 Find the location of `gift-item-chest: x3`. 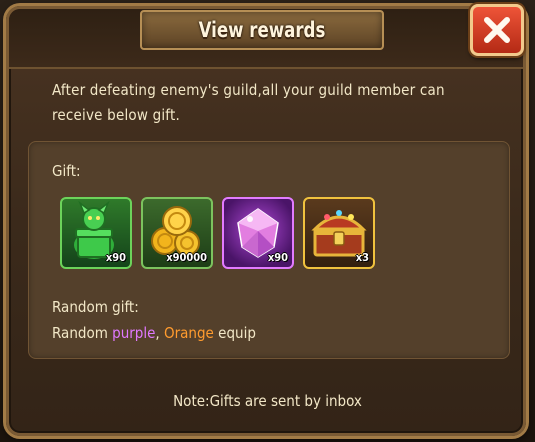

gift-item-chest: x3 is located at coordinates (339, 233).